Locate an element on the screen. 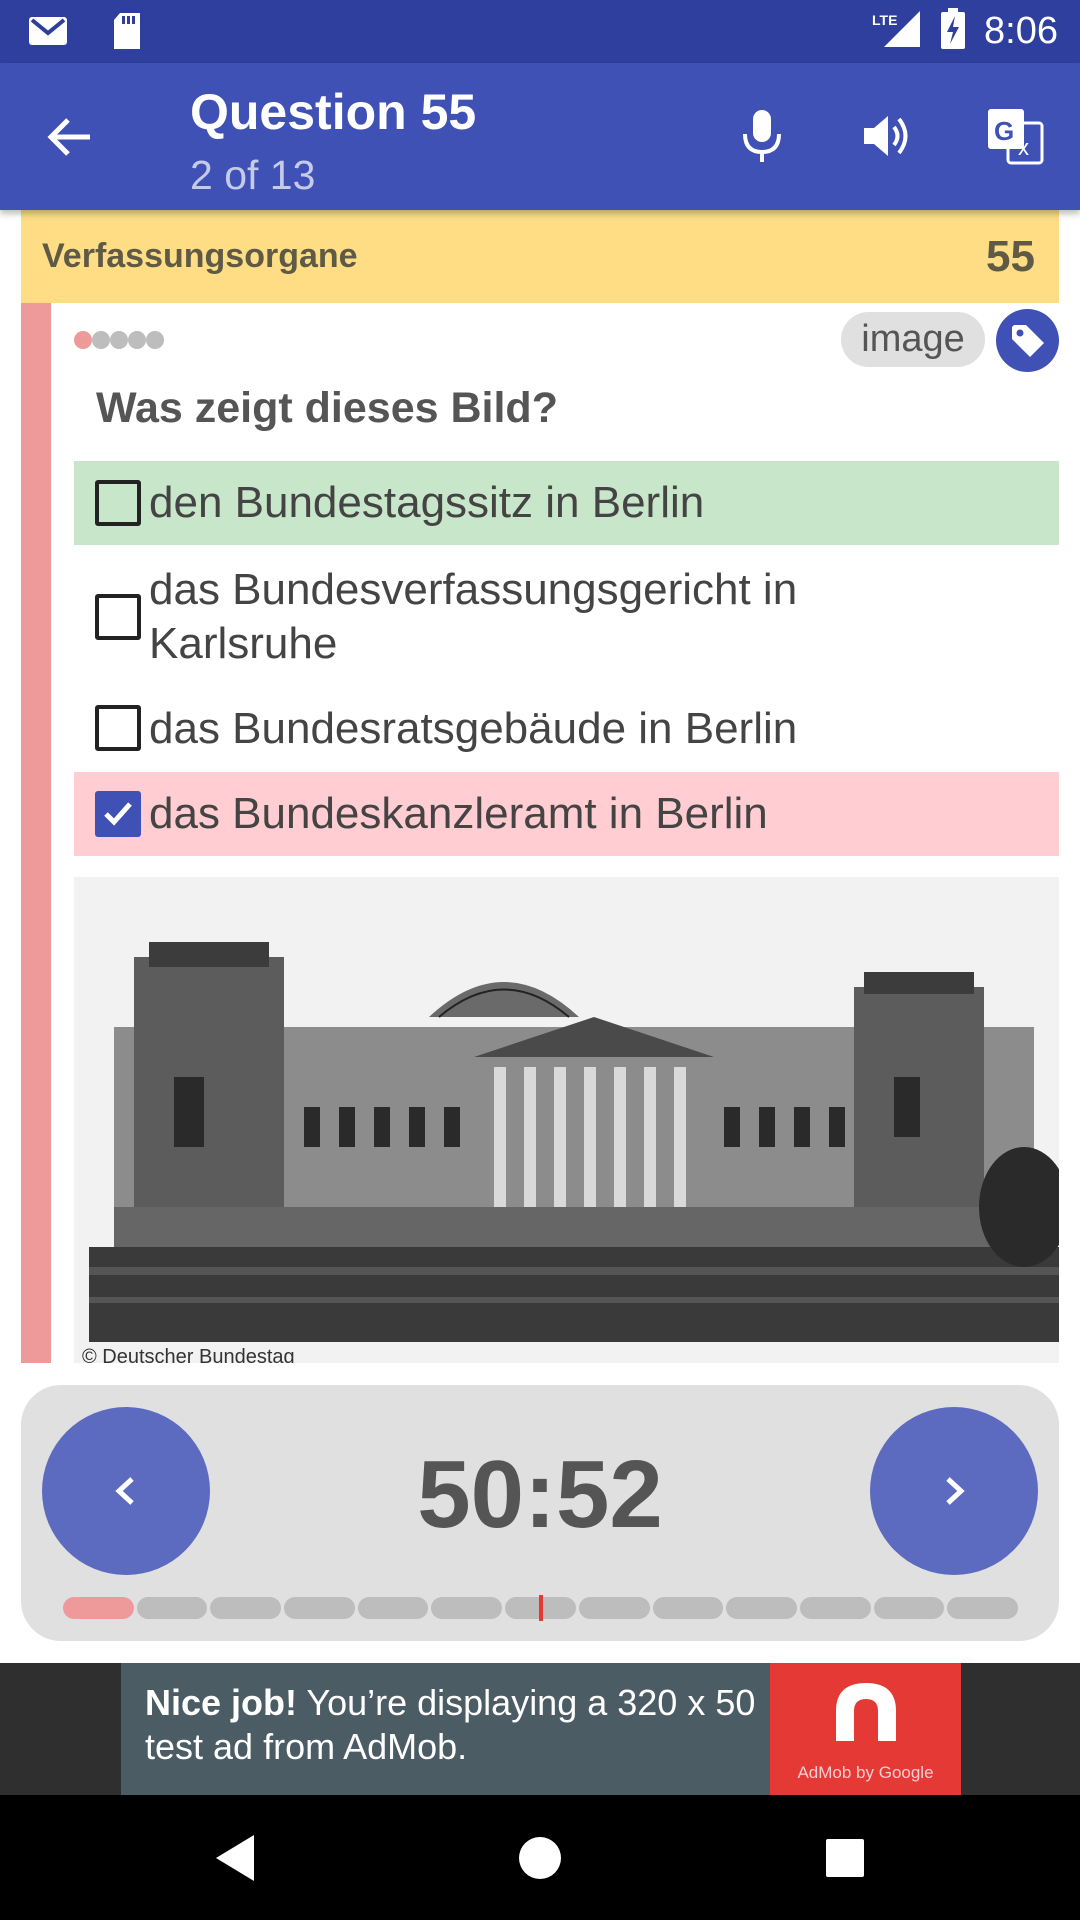 The height and width of the screenshot is (1920, 1080). tag-chip: image is located at coordinates (913, 339).